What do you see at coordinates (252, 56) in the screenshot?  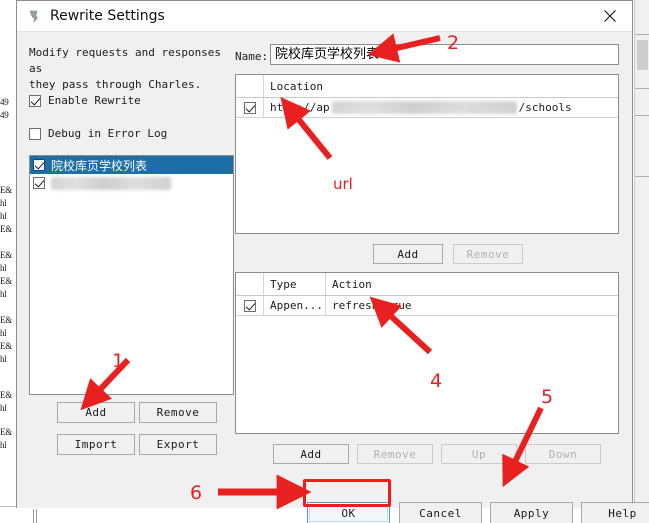 I see `name-label: Name:` at bounding box center [252, 56].